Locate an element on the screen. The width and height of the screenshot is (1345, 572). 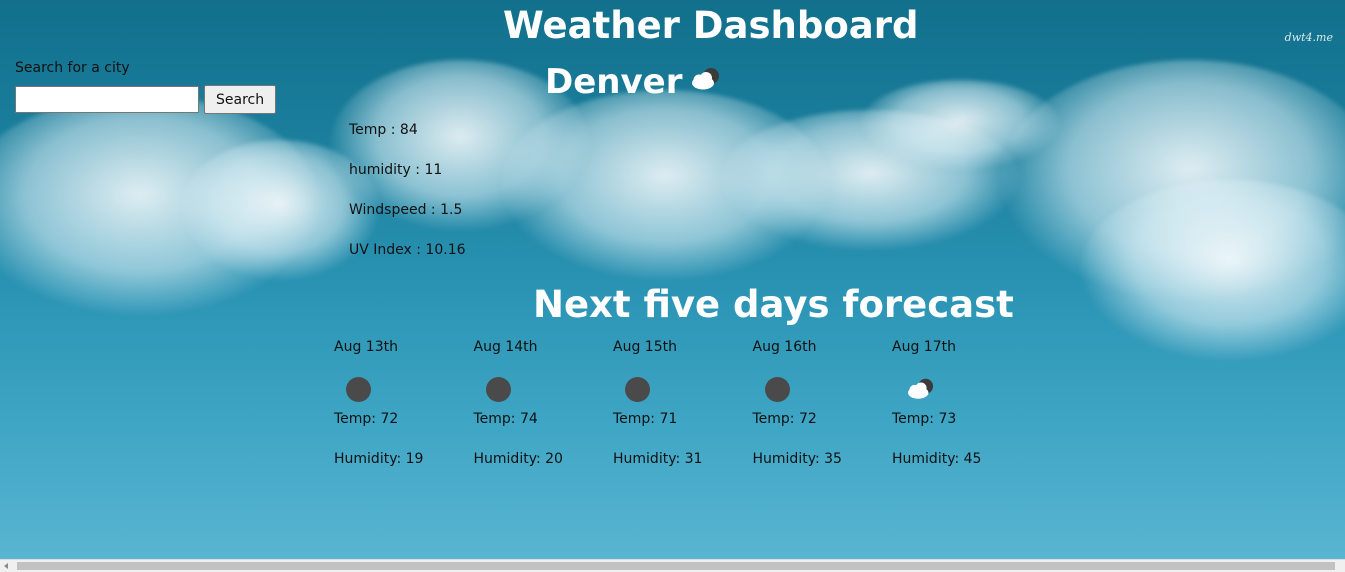
current-humidity: humidity : 11 is located at coordinates (396, 170).